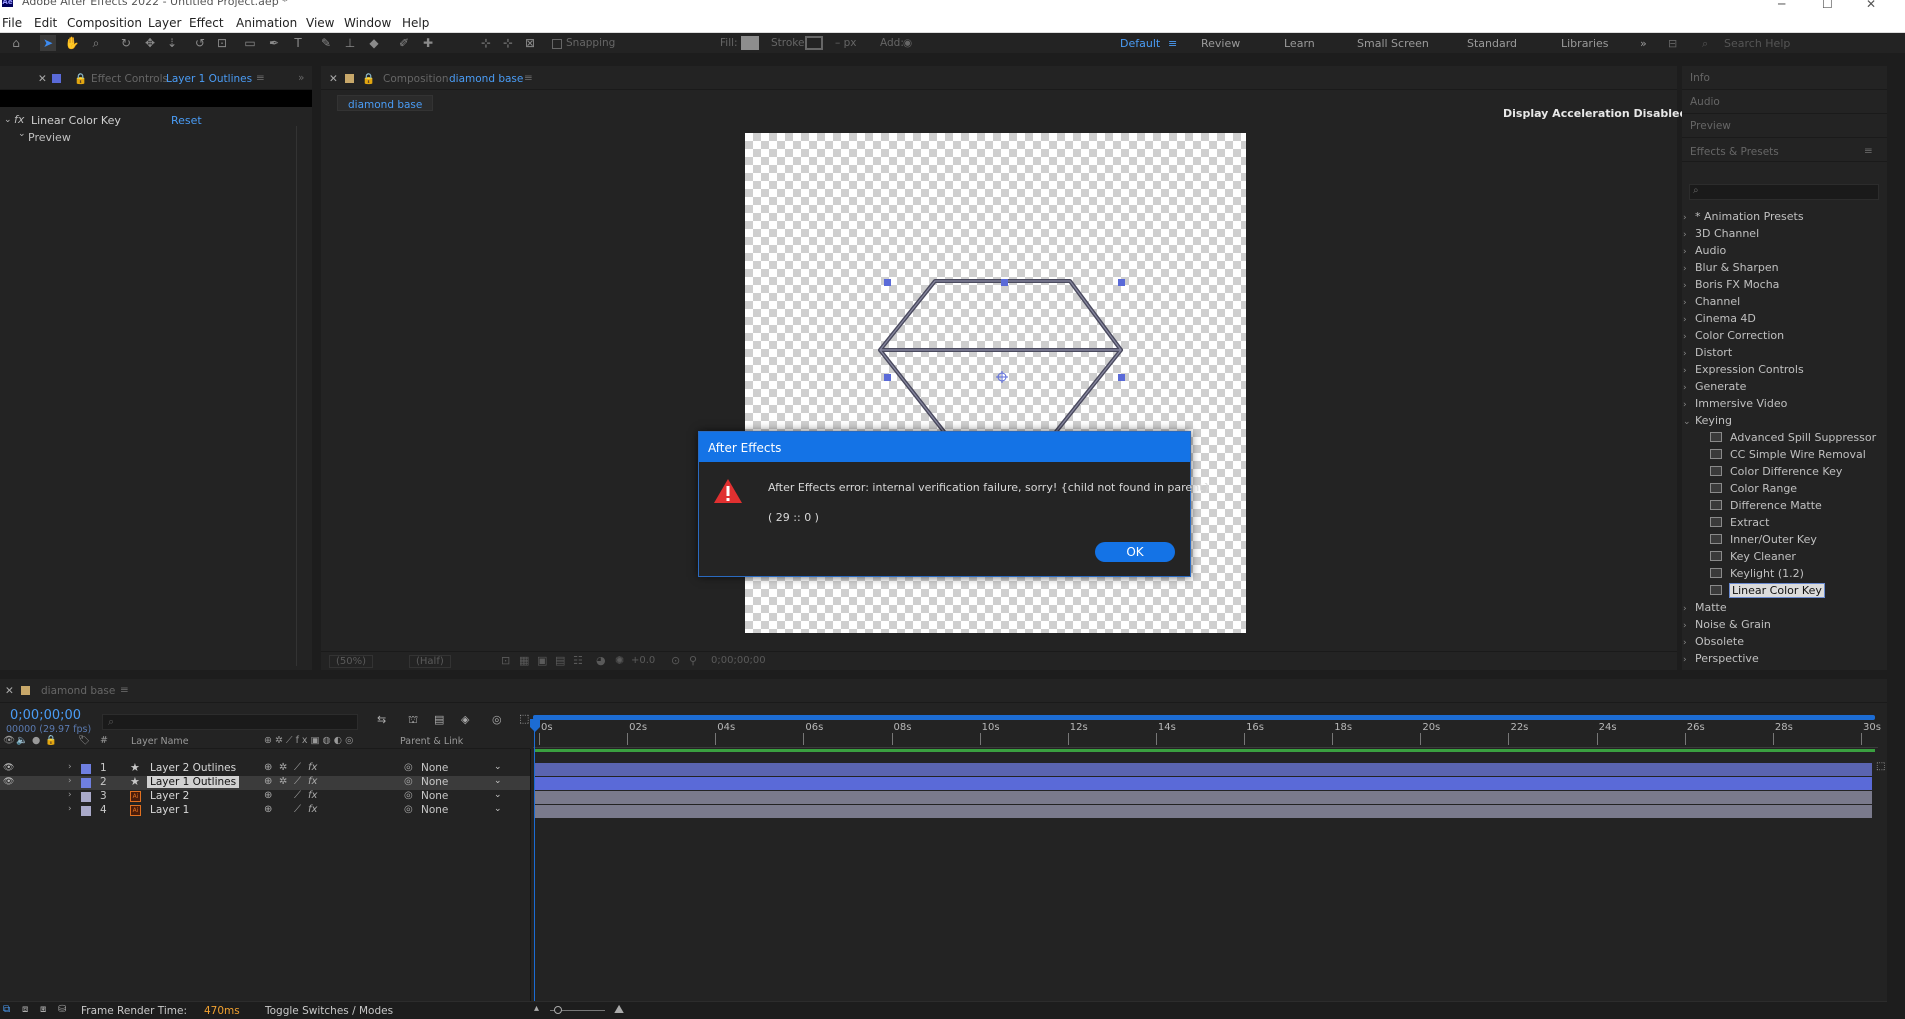  I want to click on layer-name-column: Layer Name, so click(160, 741).